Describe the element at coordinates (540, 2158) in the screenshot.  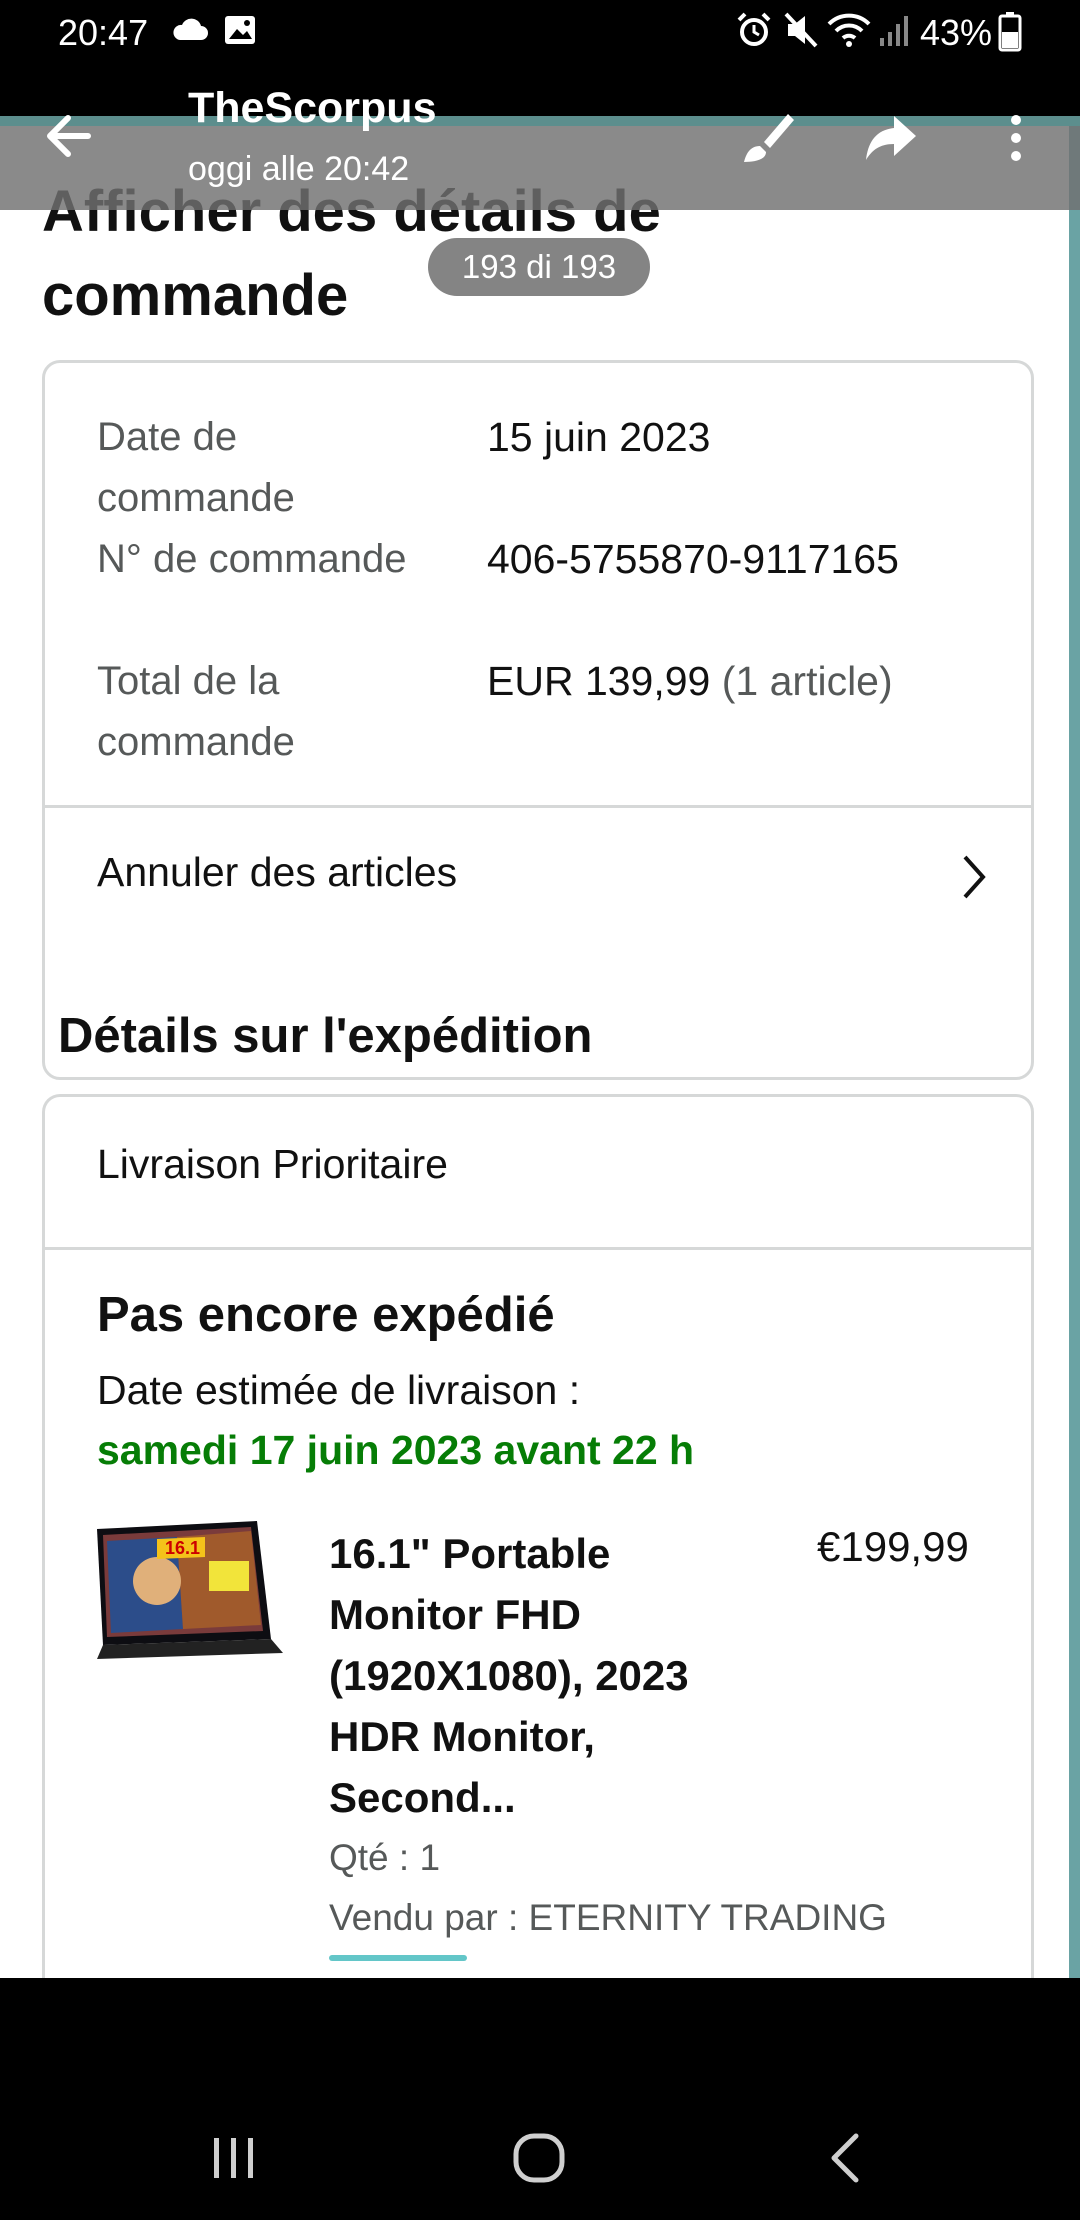
I see `home-icon` at that location.